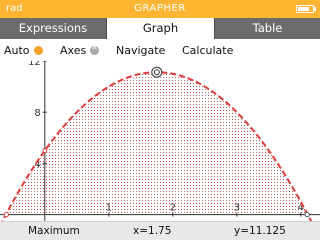 The width and height of the screenshot is (320, 240). What do you see at coordinates (237, 208) in the screenshot?
I see `x-tick-label: 3` at bounding box center [237, 208].